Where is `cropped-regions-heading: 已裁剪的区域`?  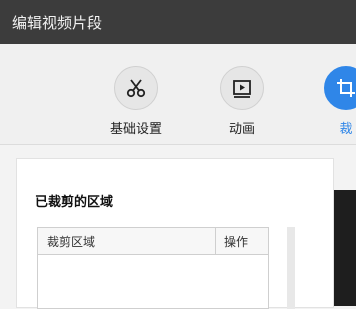 cropped-regions-heading: 已裁剪的区域 is located at coordinates (74, 202).